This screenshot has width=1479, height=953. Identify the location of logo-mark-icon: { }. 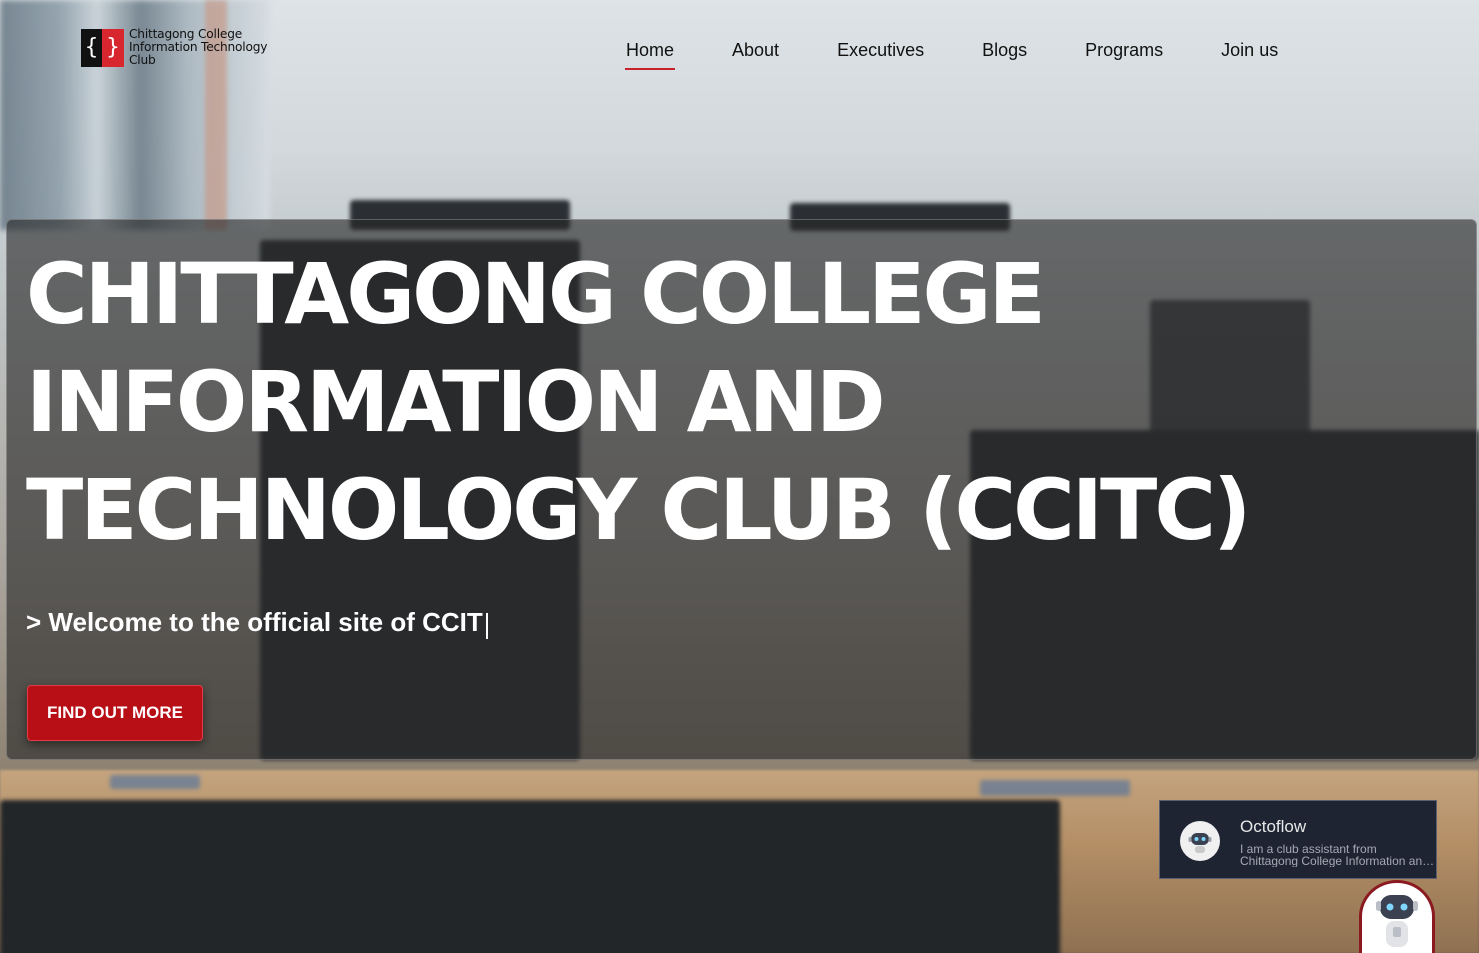
(102, 47).